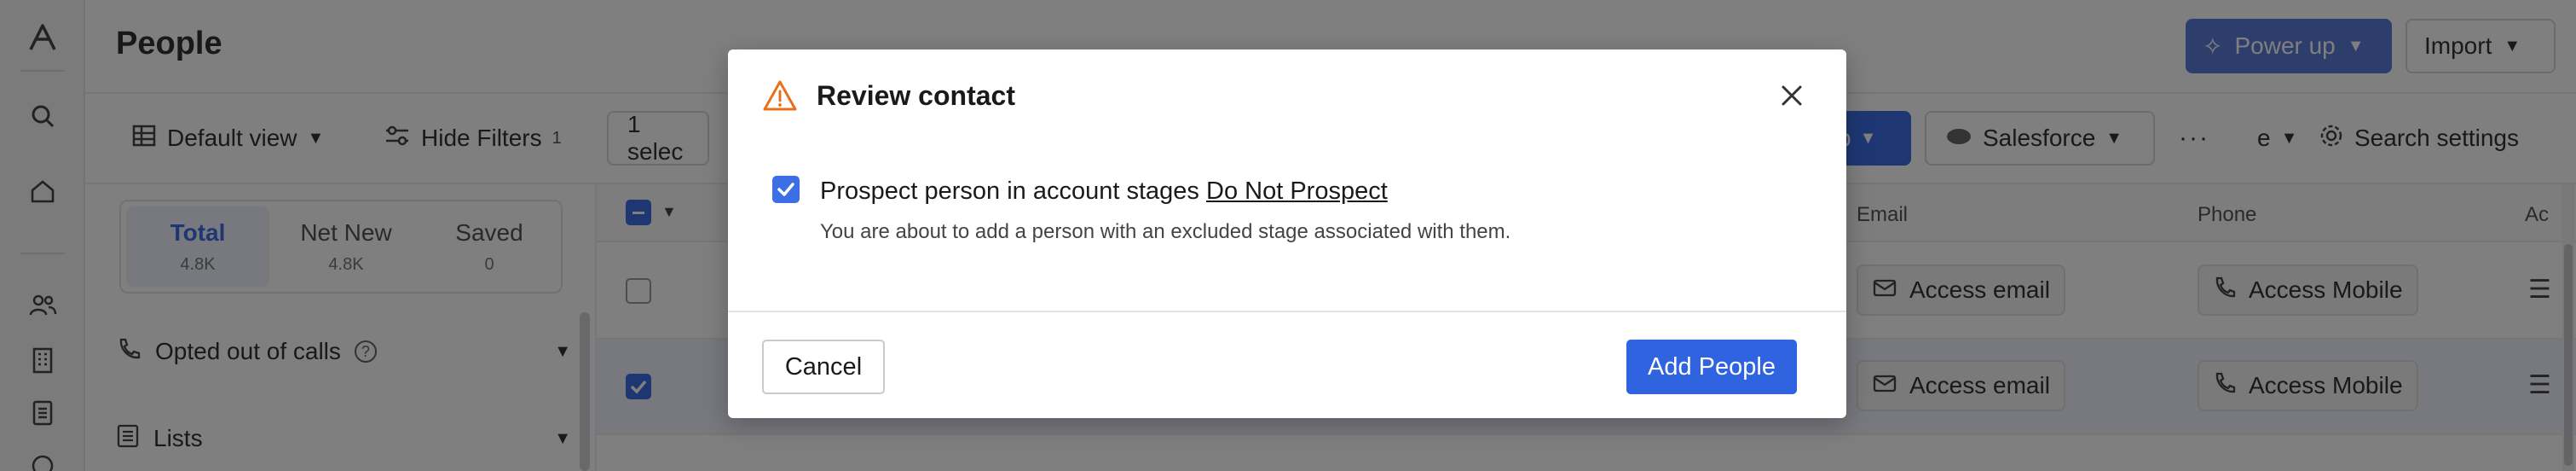  I want to click on add-people-button: Add People, so click(1711, 367).